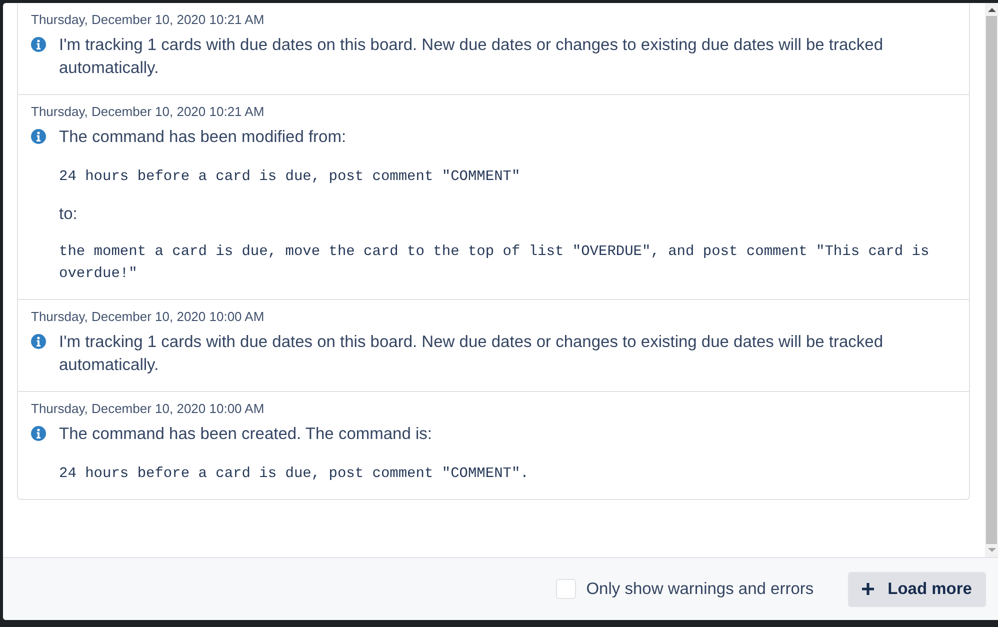 The width and height of the screenshot is (998, 627). Describe the element at coordinates (917, 589) in the screenshot. I see `load-more-button: Load more` at that location.